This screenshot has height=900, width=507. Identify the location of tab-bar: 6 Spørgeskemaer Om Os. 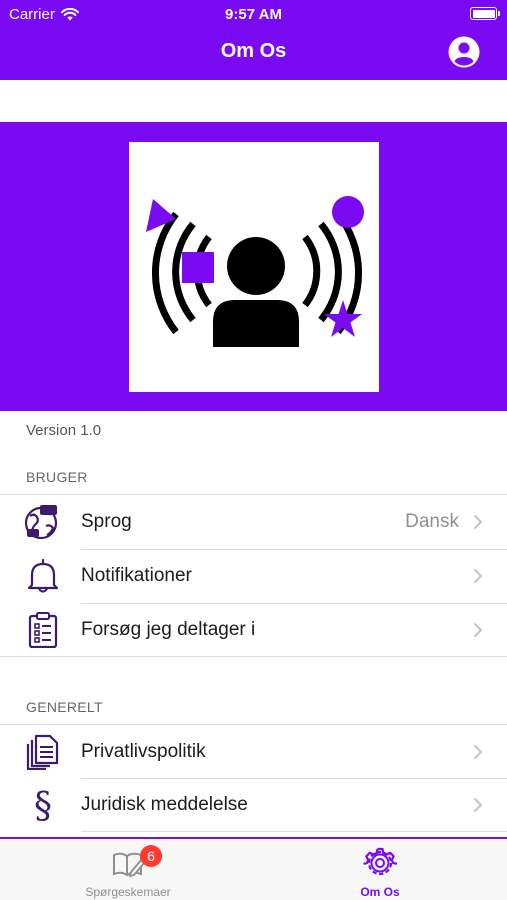
(253, 868).